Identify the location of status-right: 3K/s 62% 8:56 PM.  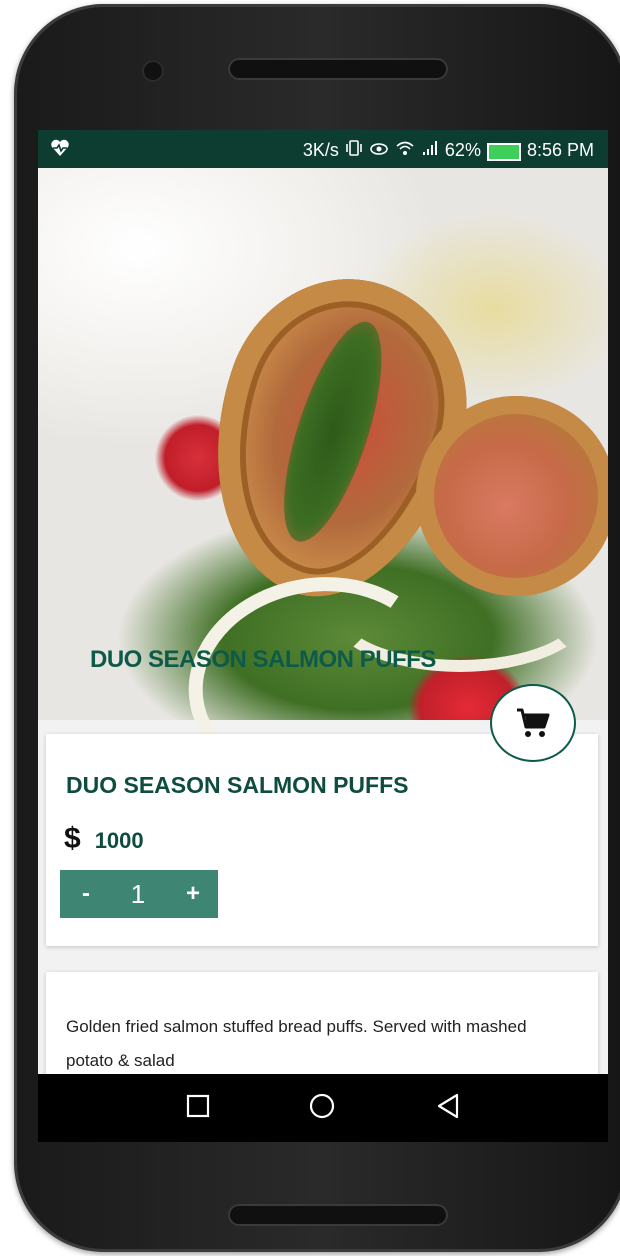
(448, 150).